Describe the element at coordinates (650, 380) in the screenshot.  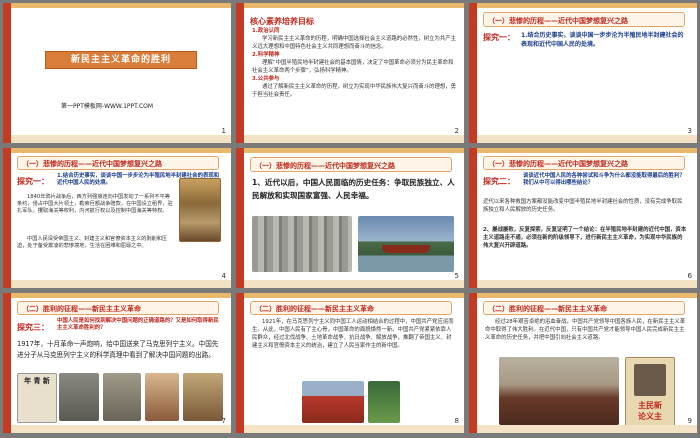
I see `book-portrait-image` at that location.